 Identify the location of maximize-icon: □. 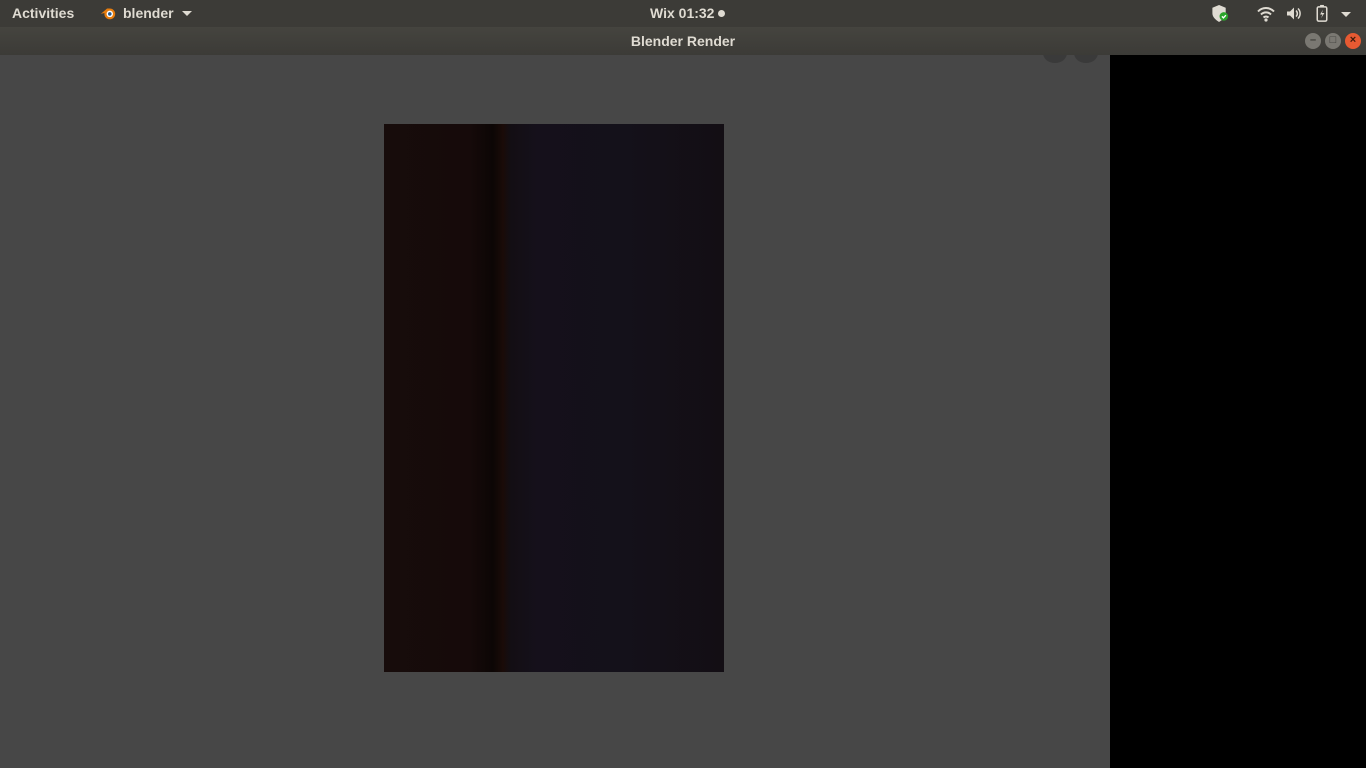
(1333, 40).